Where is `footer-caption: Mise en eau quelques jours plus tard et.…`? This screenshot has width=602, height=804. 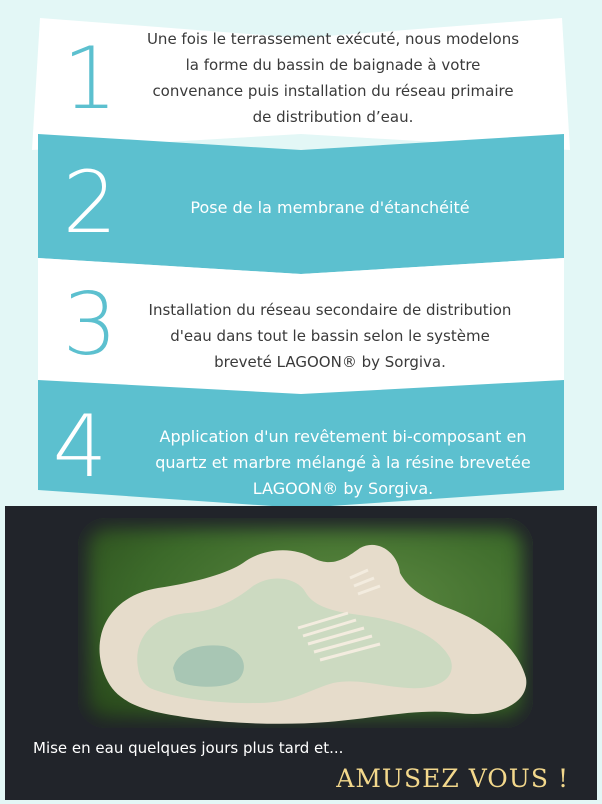
footer-caption: Mise en eau quelques jours plus tard et.… is located at coordinates (188, 748).